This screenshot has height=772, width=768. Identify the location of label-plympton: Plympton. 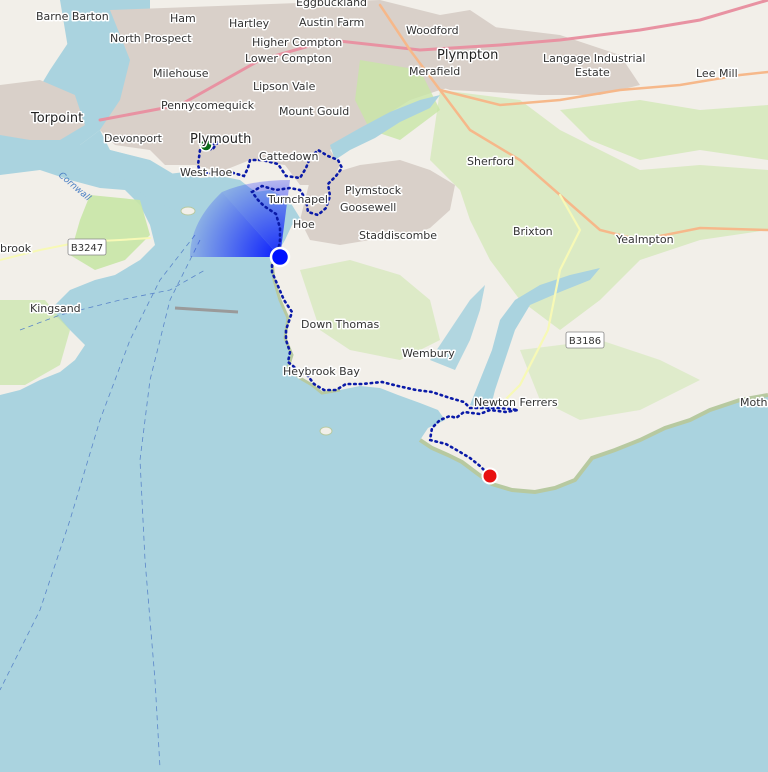
(467, 55).